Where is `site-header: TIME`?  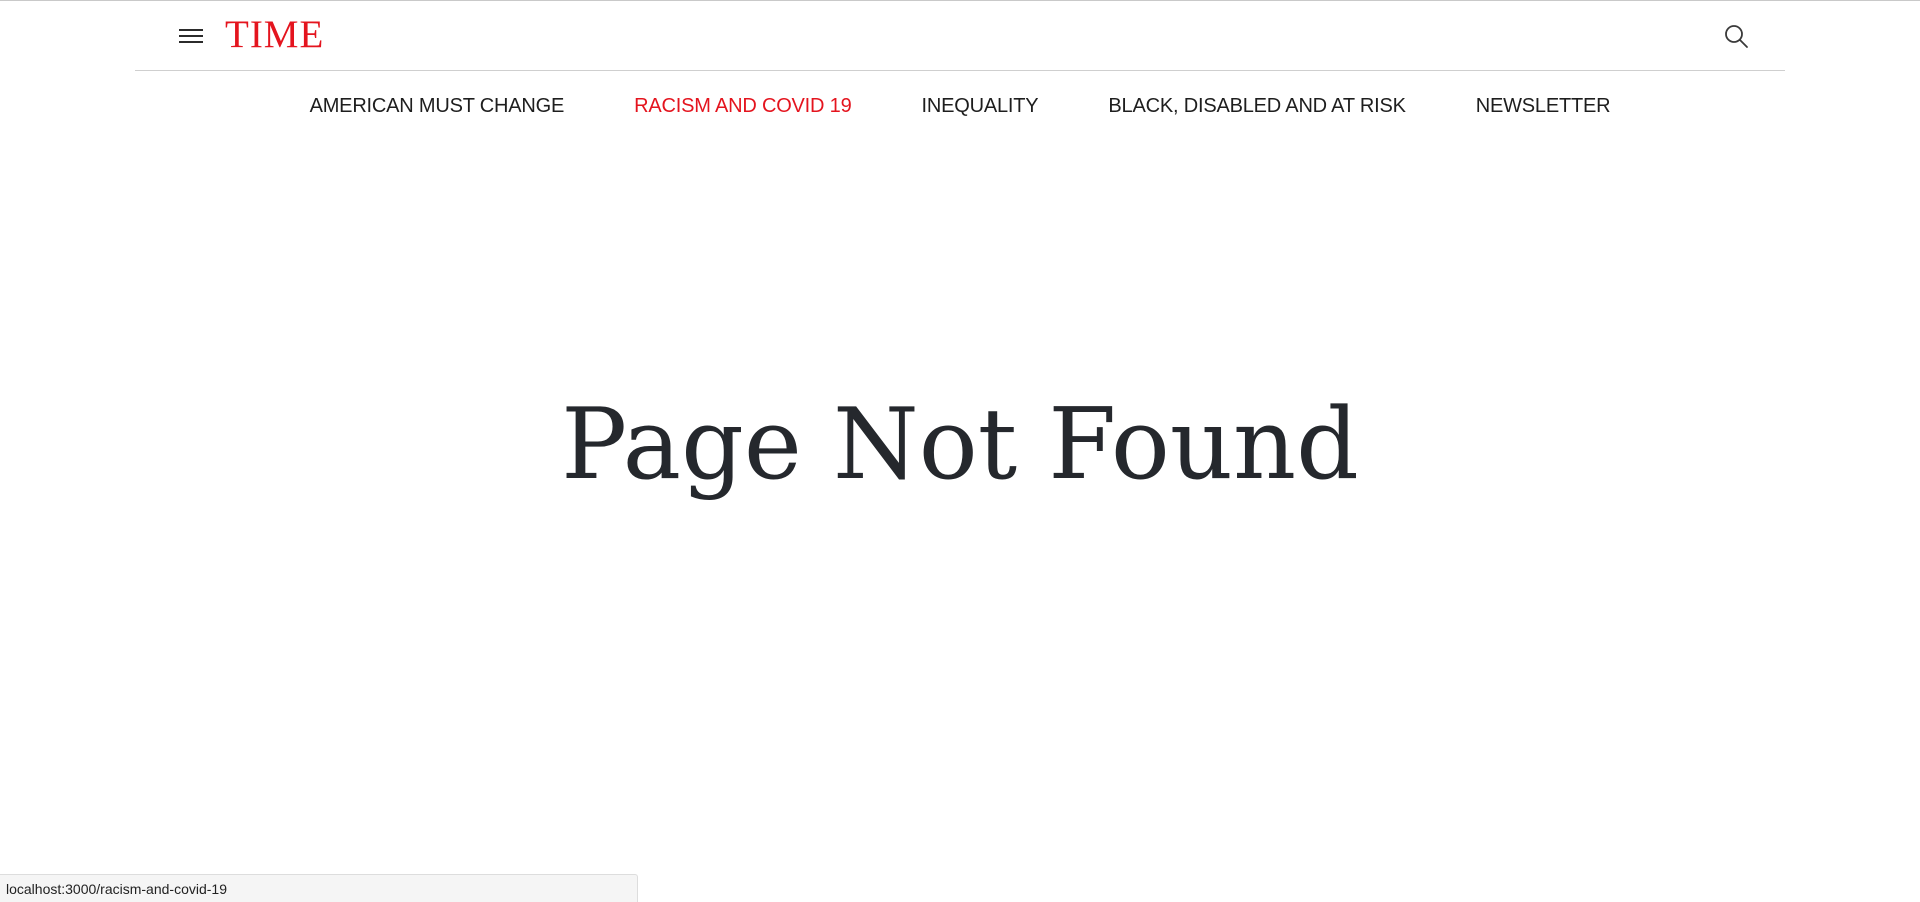 site-header: TIME is located at coordinates (960, 36).